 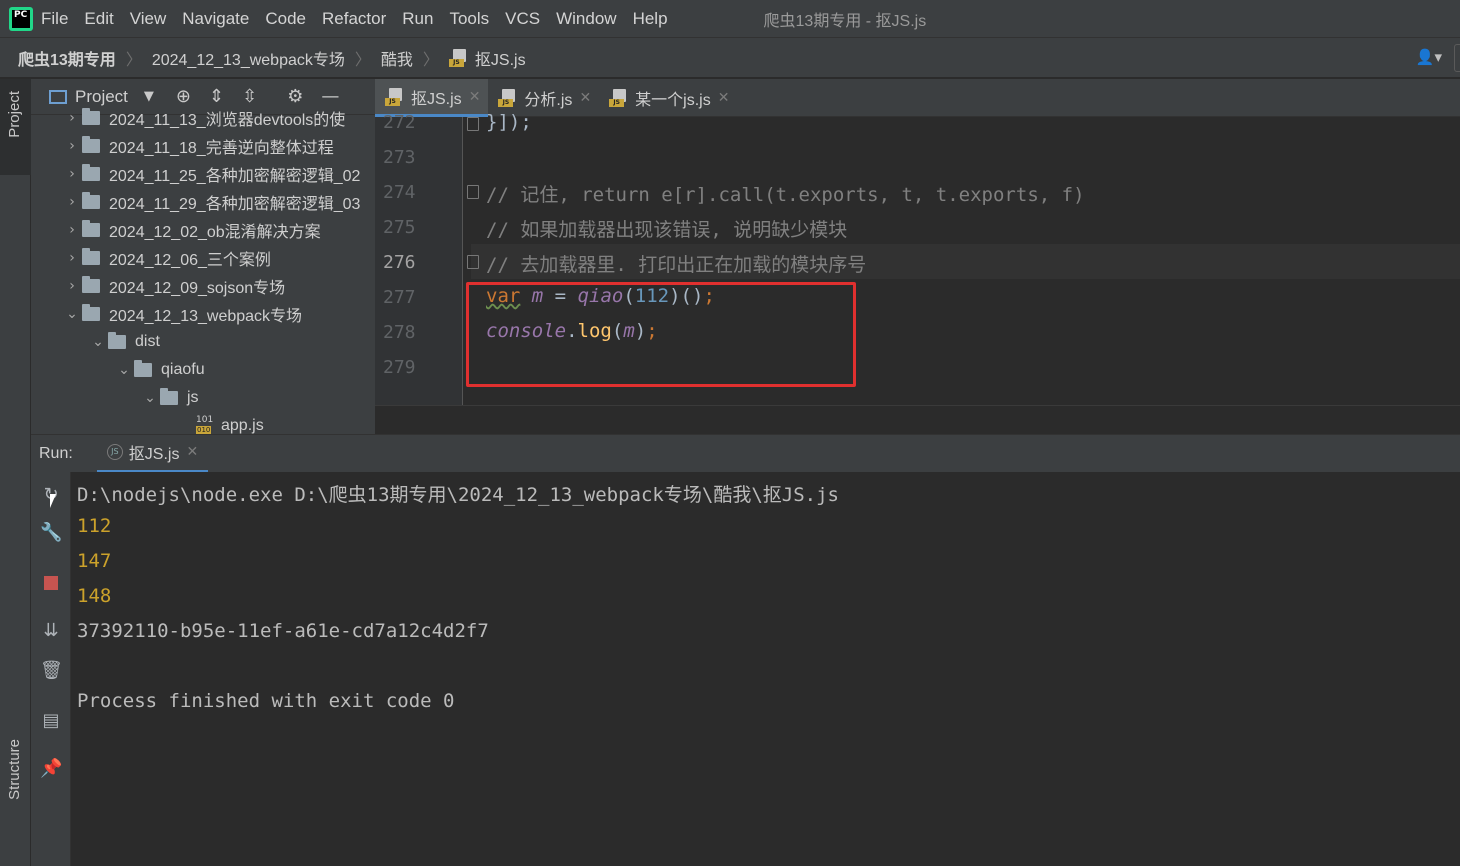 I want to click on tree-item-label: 2024_11_29_各种加密解密逻辑_03, so click(x=235, y=204).